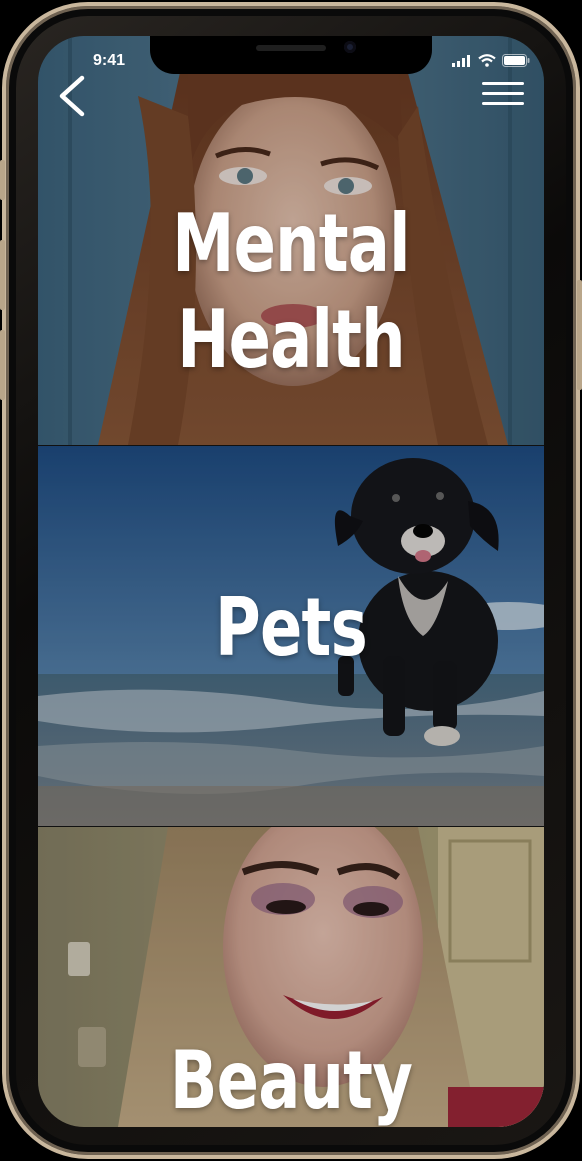  Describe the element at coordinates (291, 55) in the screenshot. I see `phone-notch` at that location.